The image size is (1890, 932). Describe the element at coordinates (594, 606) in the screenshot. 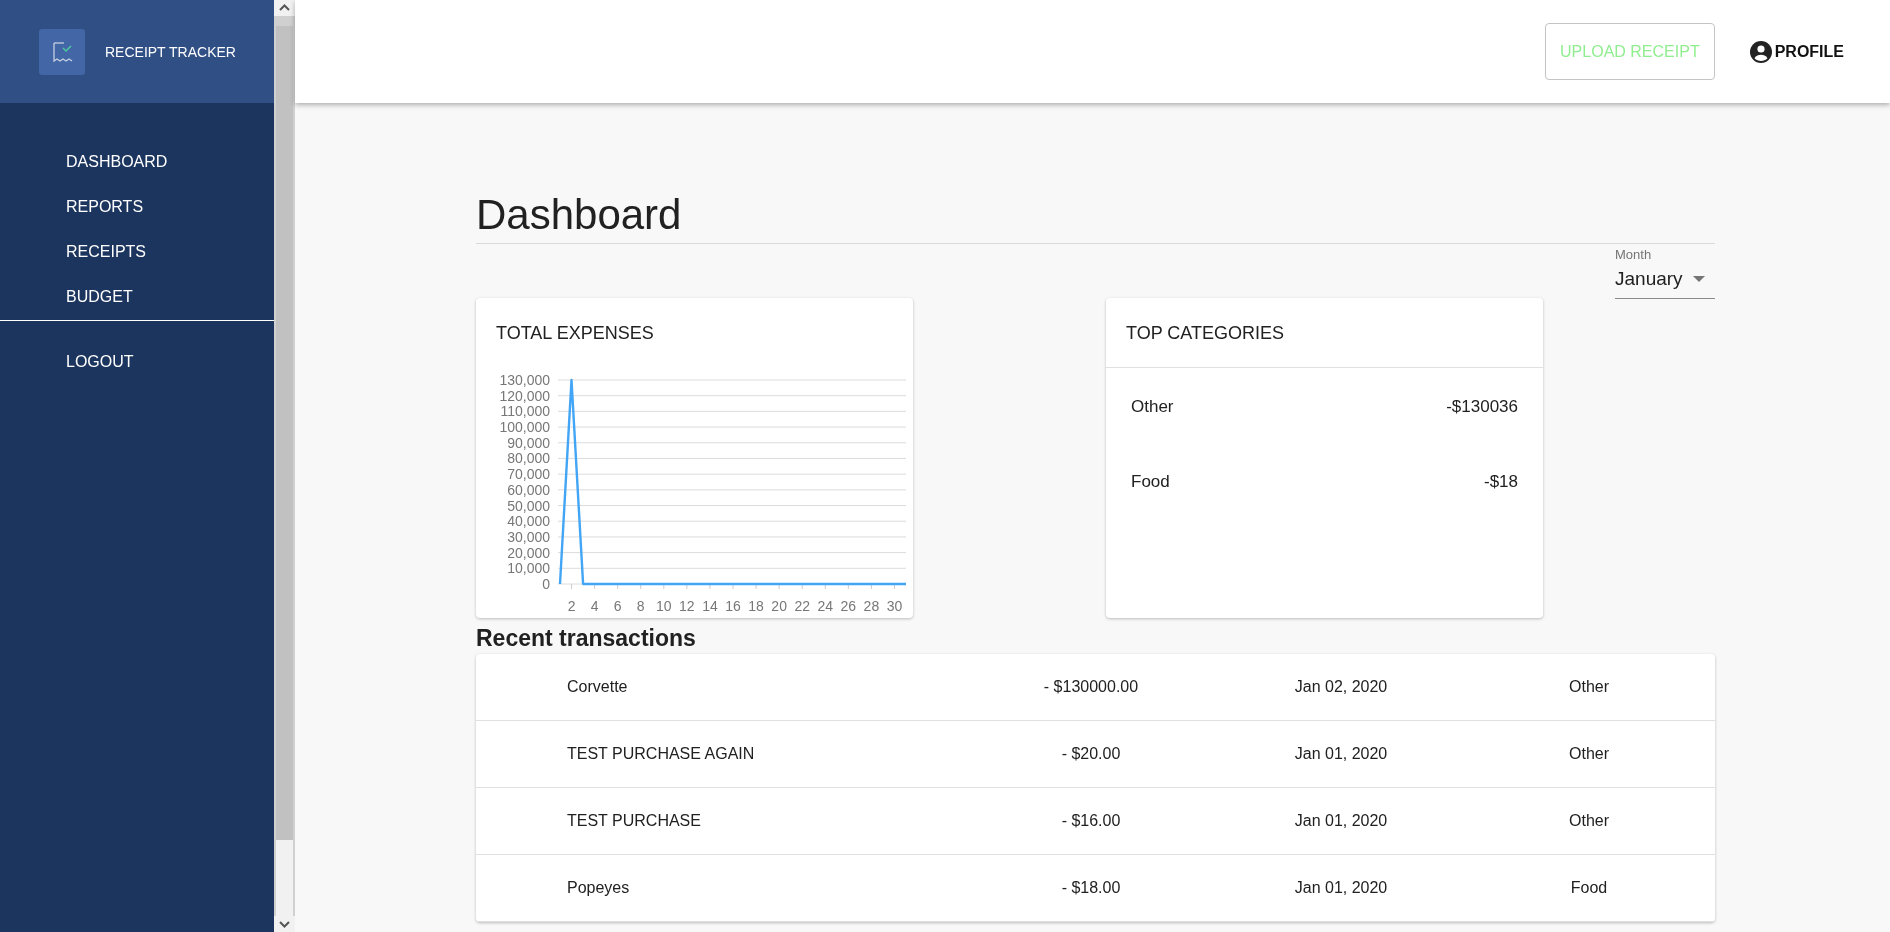

I see `axis-label: 4` at that location.